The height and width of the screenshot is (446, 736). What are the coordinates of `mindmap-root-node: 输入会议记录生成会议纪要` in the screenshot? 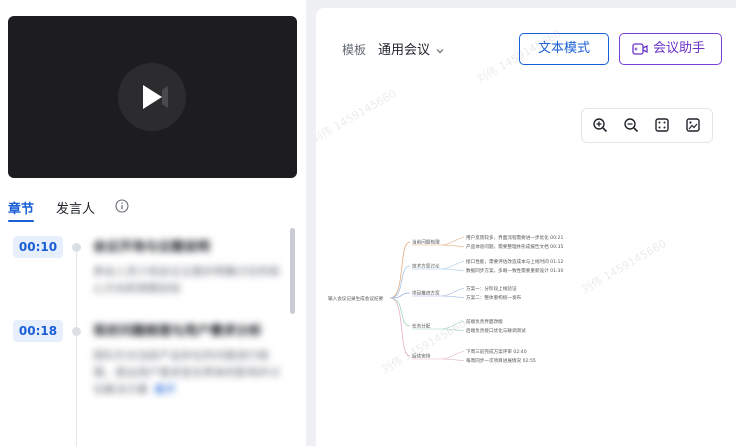 It's located at (356, 298).